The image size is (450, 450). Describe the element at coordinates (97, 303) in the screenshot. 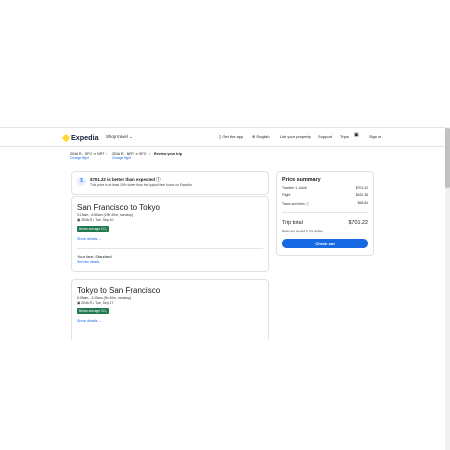

I see `flight-carrier-text: ZINA R • Tue, Sep 17` at that location.